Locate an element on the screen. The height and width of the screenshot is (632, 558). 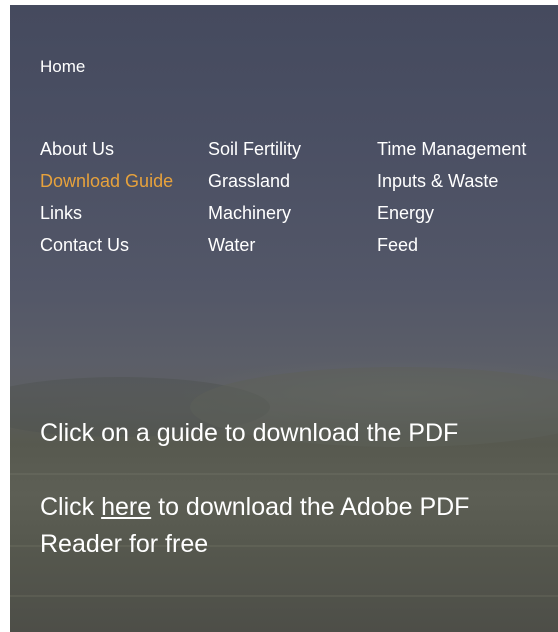
menu-item-feed: Feed is located at coordinates (451, 245).